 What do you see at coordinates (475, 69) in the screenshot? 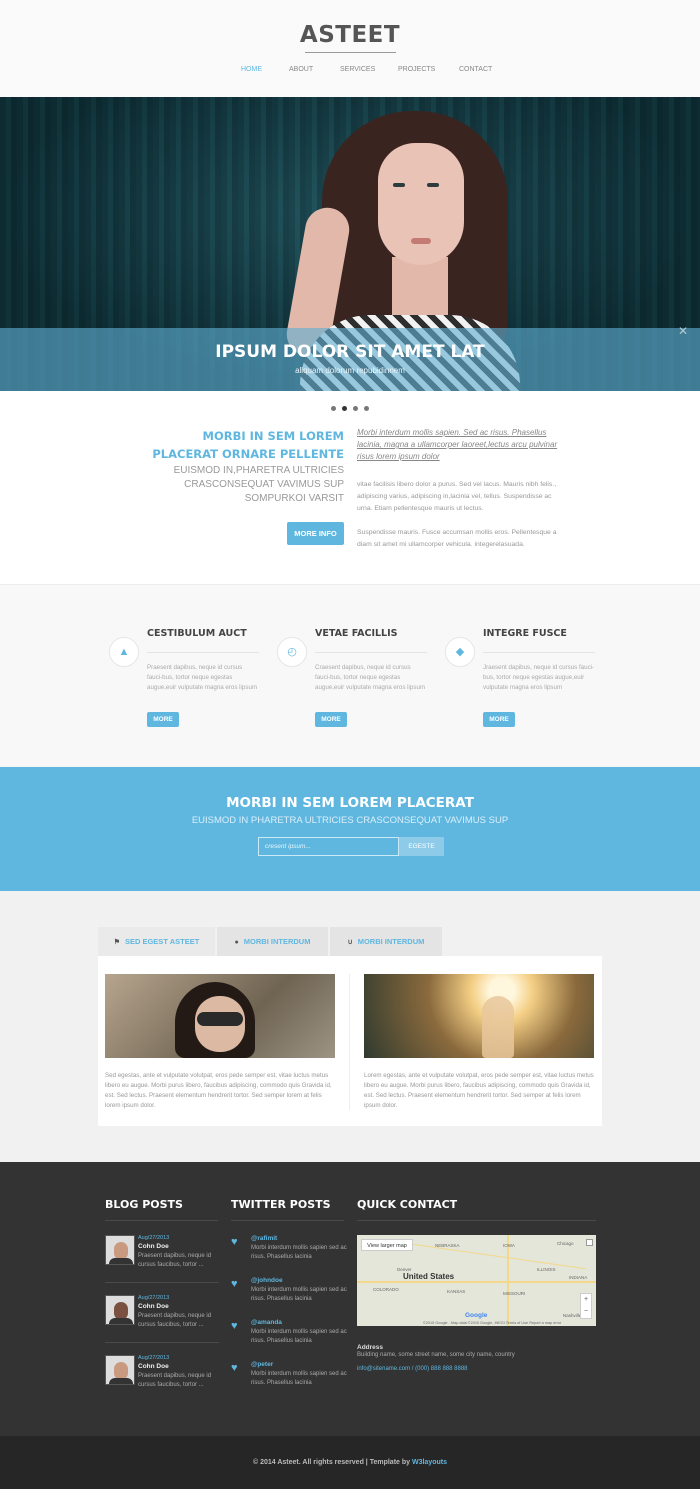
I see `nav-contact: CONTACT` at bounding box center [475, 69].